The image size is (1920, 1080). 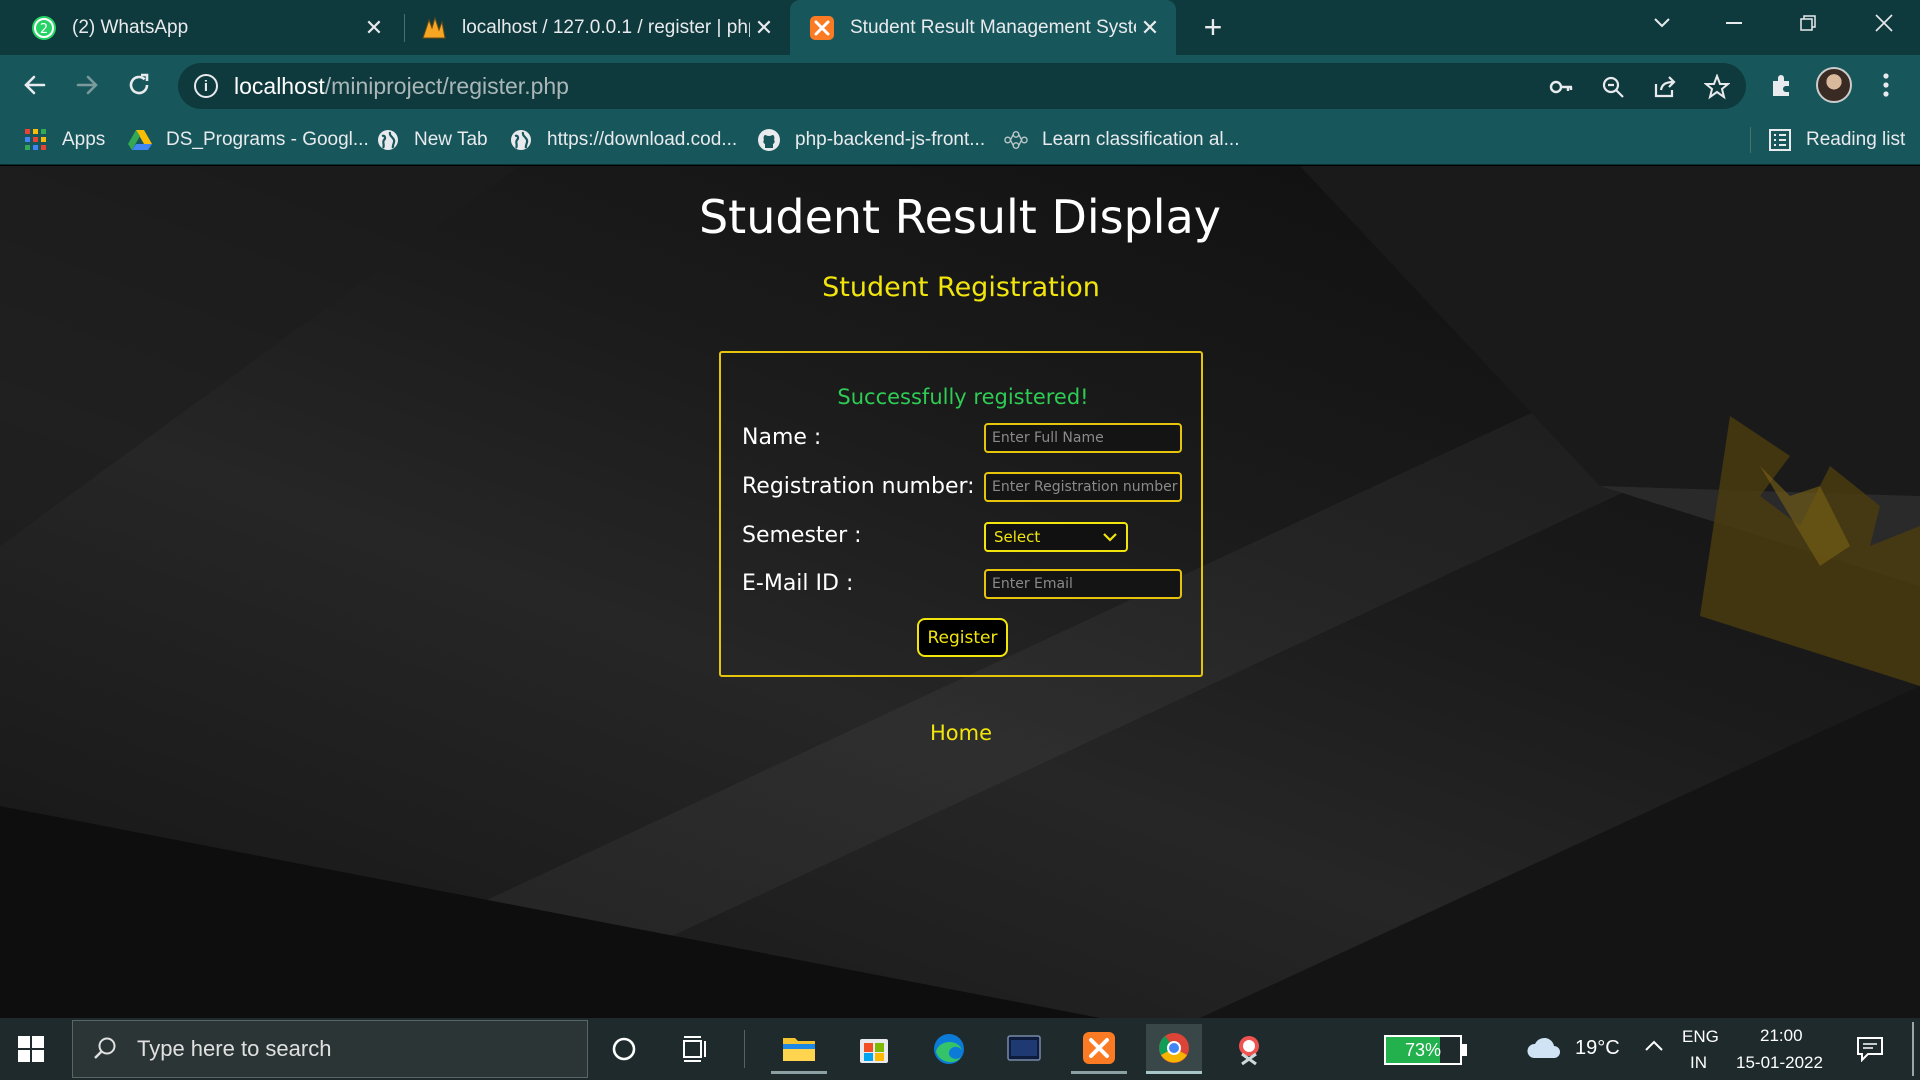 What do you see at coordinates (1083, 584) in the screenshot?
I see `email-input: Enter Email` at bounding box center [1083, 584].